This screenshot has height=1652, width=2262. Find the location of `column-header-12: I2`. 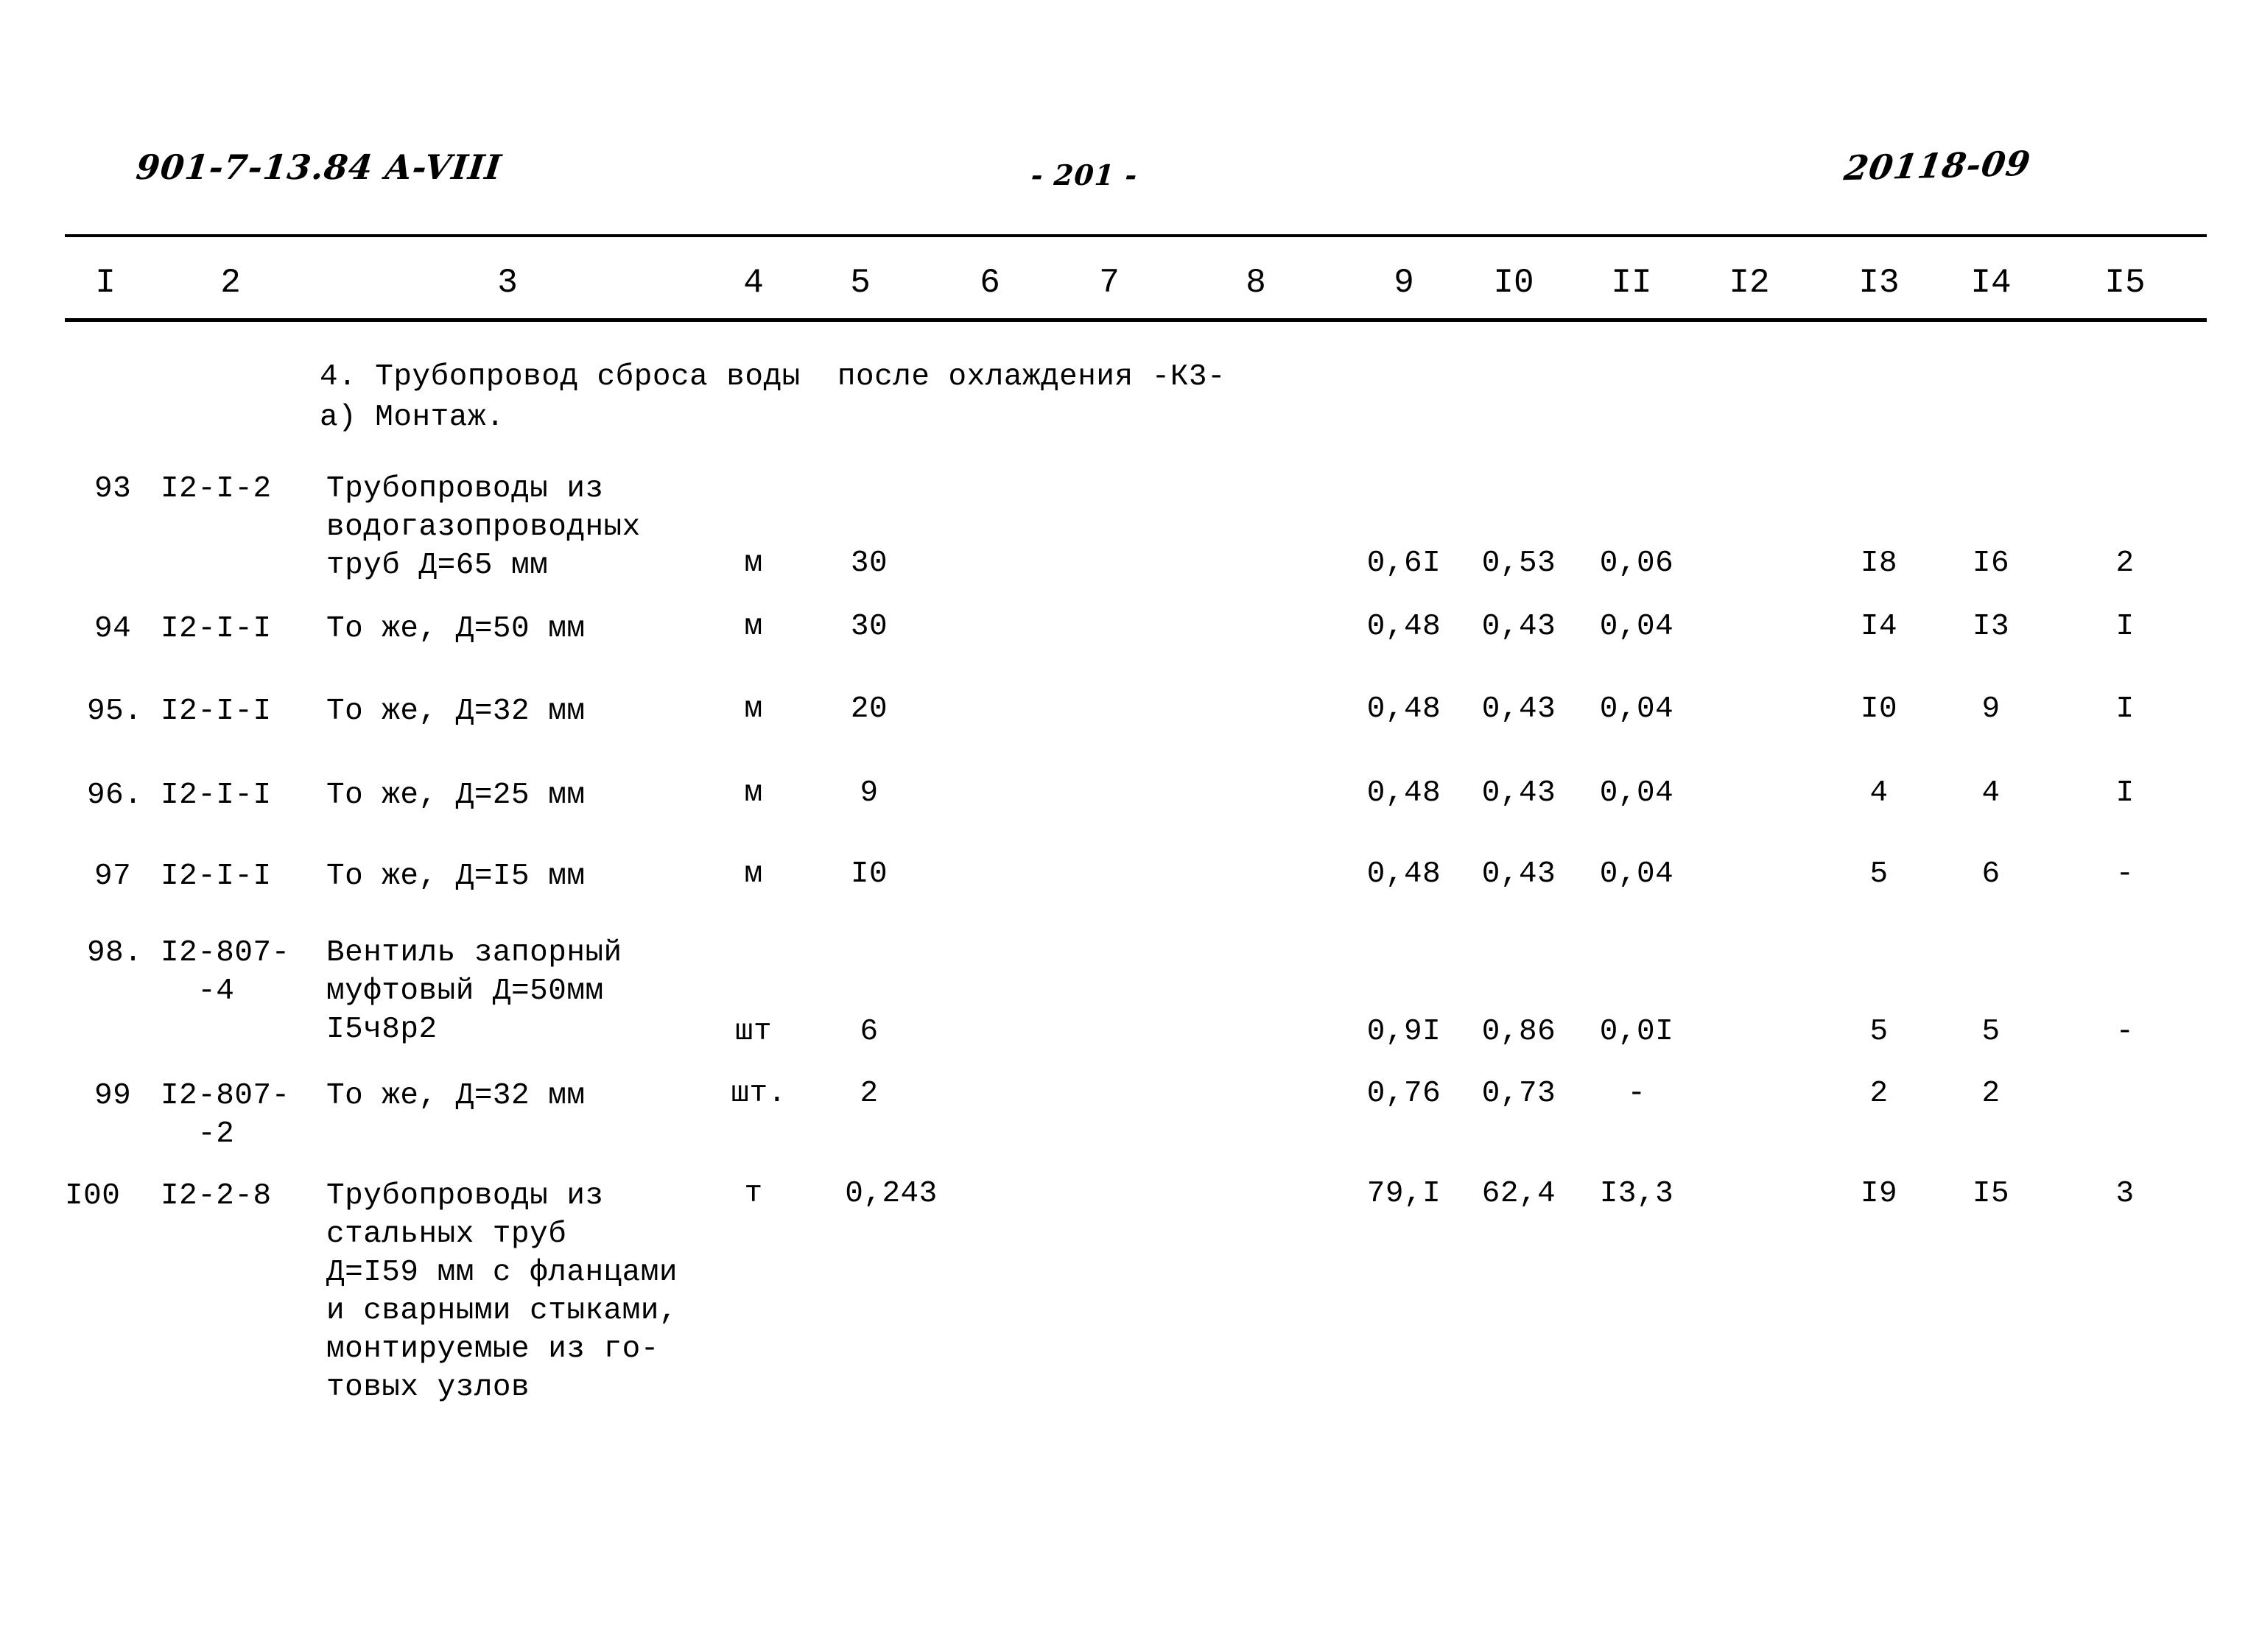

column-header-12: I2 is located at coordinates (1749, 283).